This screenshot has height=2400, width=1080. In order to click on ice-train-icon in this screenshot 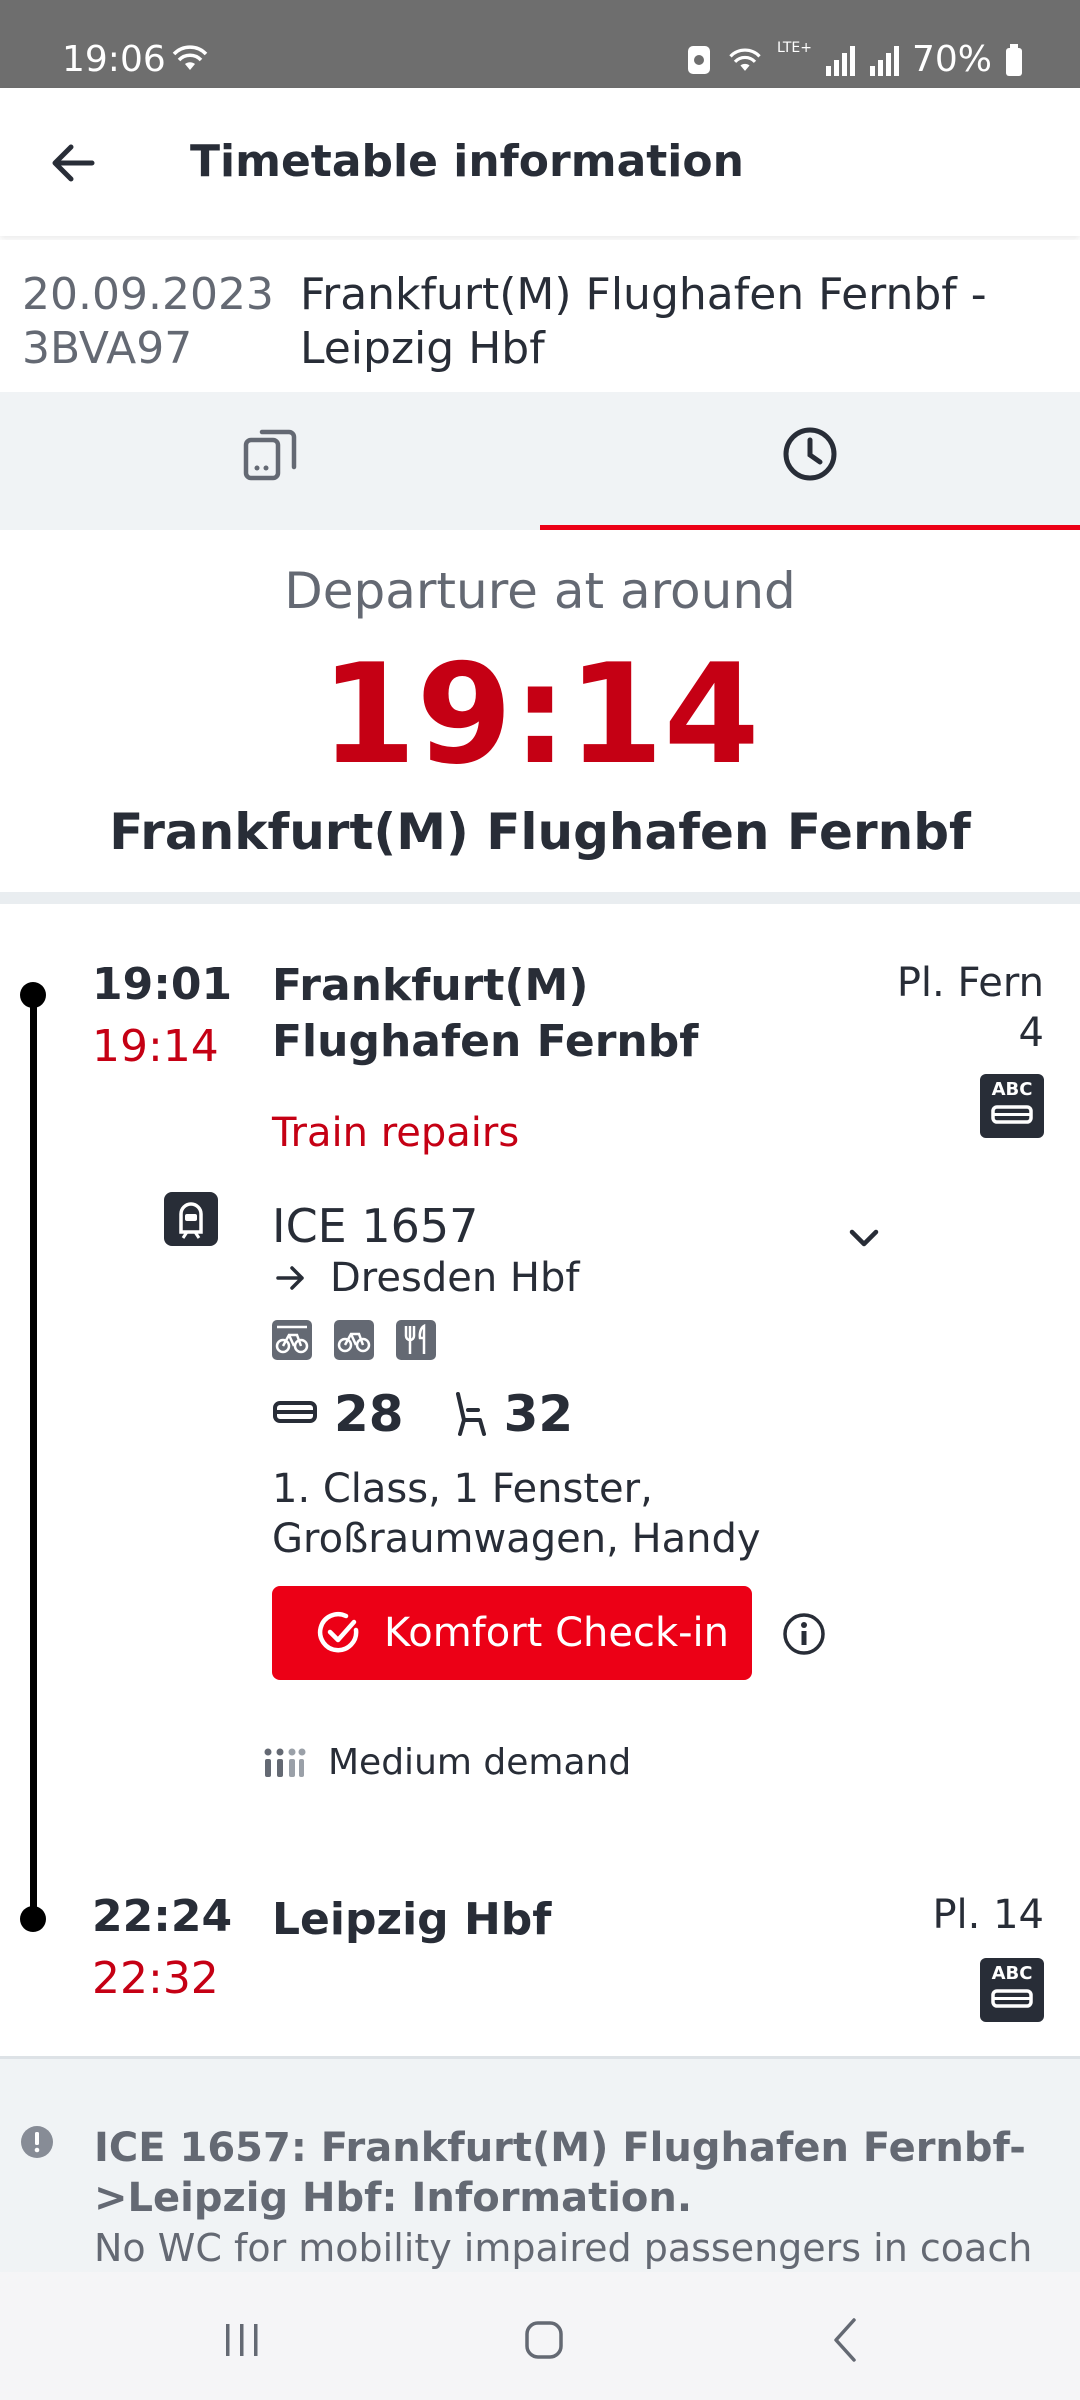, I will do `click(191, 1220)`.